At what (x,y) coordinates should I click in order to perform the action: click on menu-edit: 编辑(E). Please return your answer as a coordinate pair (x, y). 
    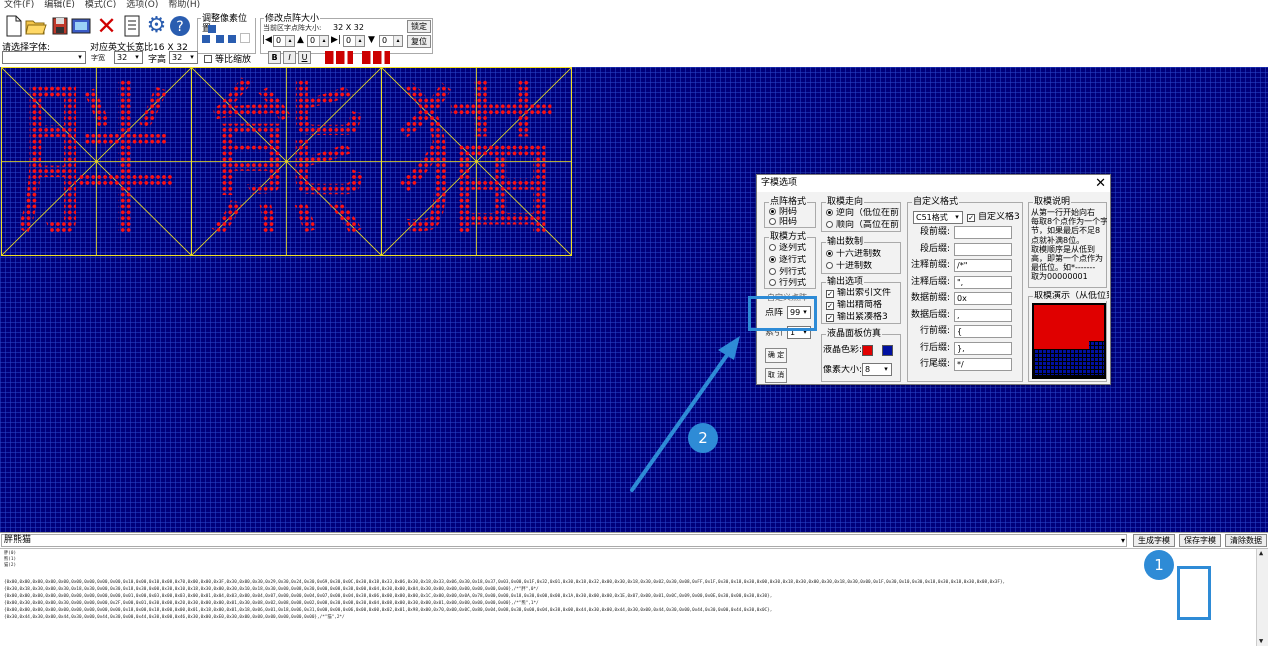
    Looking at the image, I should click on (59, 6).